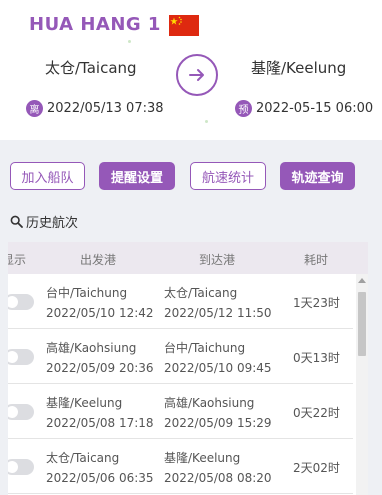  What do you see at coordinates (100, 478) in the screenshot?
I see `from-time: 2022/05/06 06:35` at bounding box center [100, 478].